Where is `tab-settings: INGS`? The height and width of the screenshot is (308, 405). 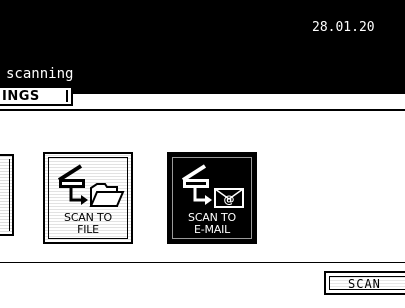
tab-settings: INGS is located at coordinates (36, 96).